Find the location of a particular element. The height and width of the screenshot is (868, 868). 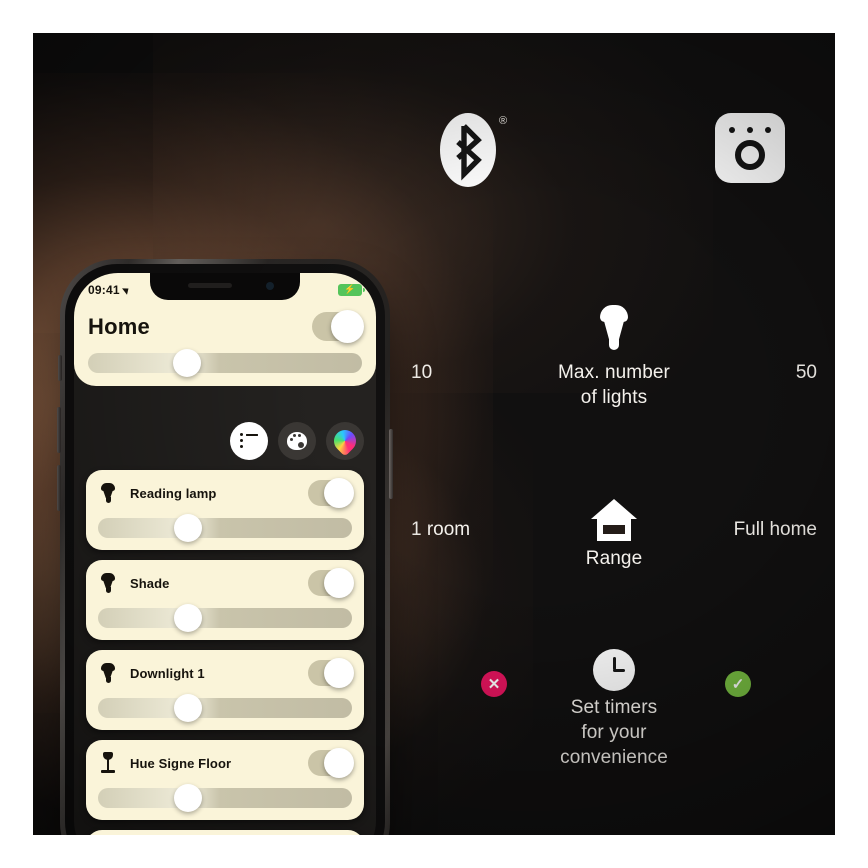

feature-range-label: Range is located at coordinates (614, 558).